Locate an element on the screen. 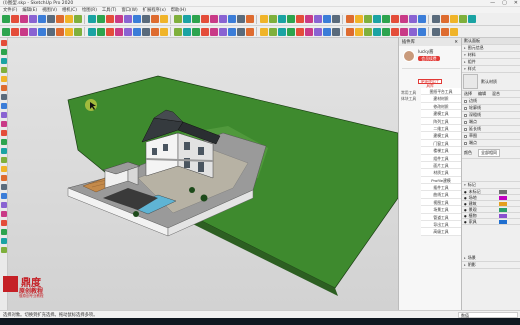  category-massing: 体块工具 is located at coordinates (409, 99).